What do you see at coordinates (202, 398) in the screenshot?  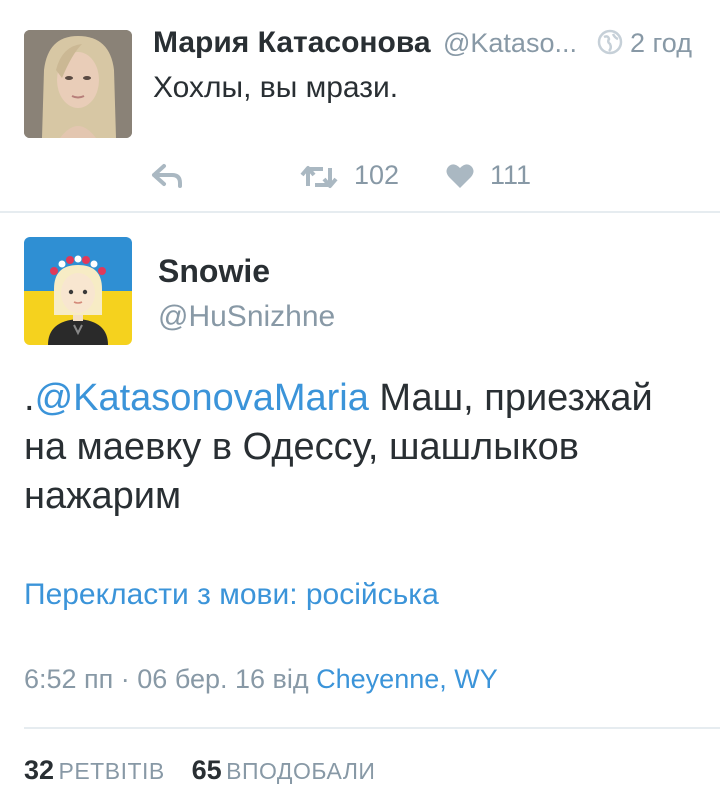 I see `mention-link: @KatasonovaMaria` at bounding box center [202, 398].